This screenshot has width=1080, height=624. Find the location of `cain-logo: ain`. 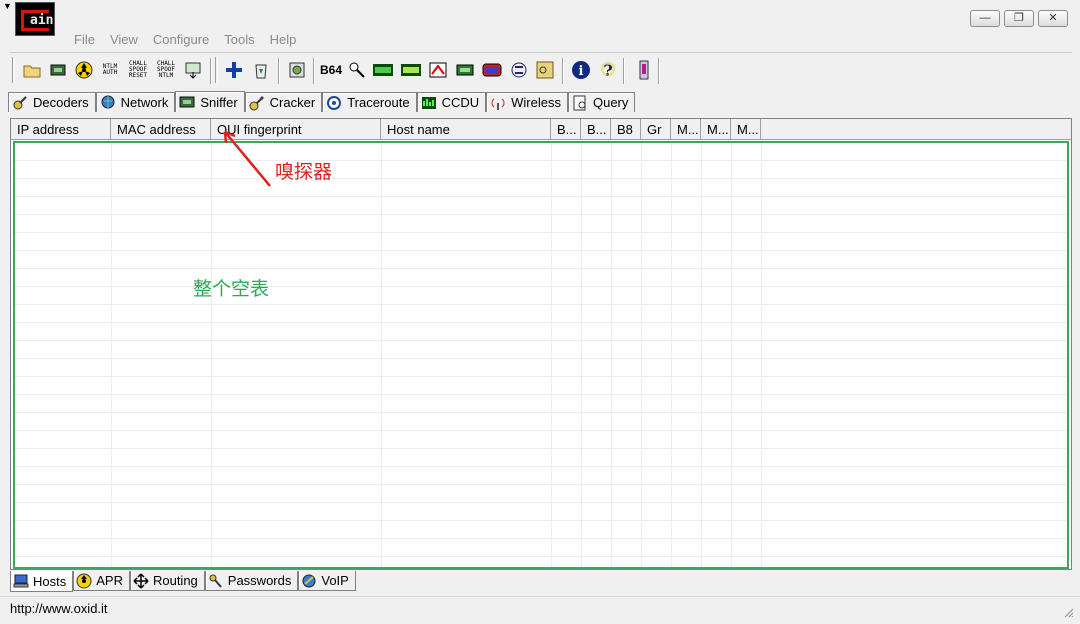

cain-logo: ain is located at coordinates (35, 19).